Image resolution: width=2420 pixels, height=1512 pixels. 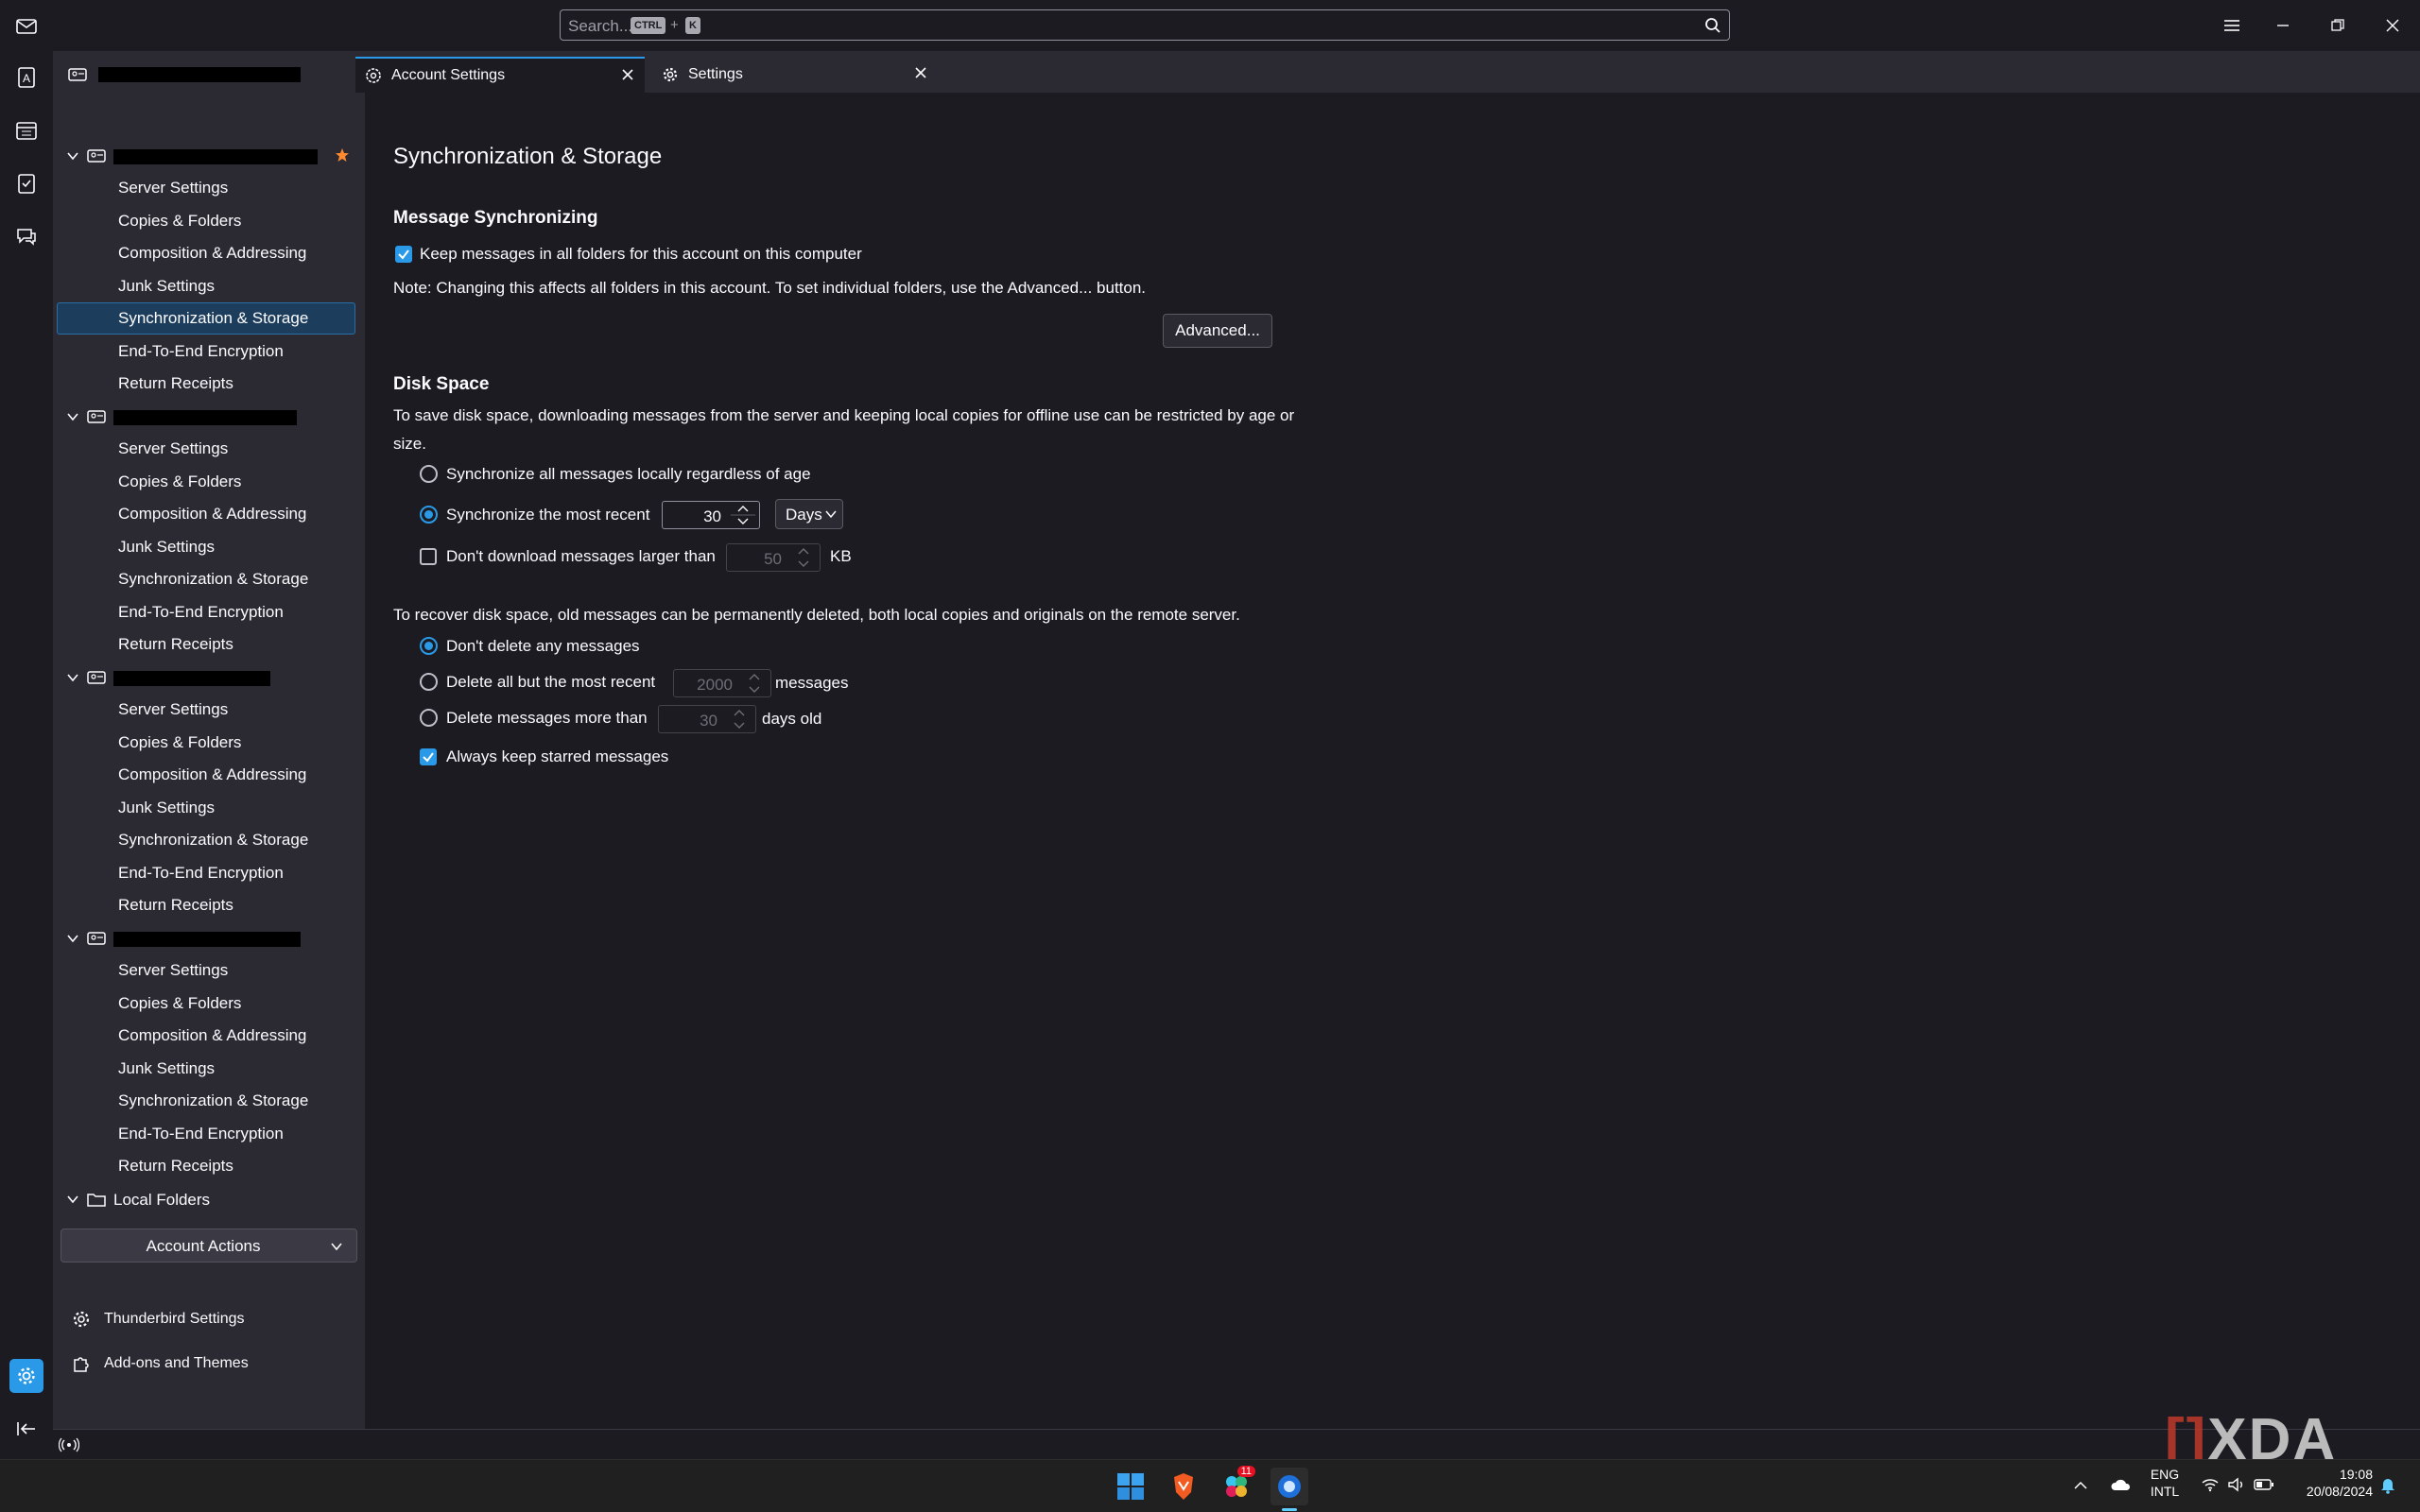 I want to click on sync-recent-stepper: 30, so click(x=711, y=515).